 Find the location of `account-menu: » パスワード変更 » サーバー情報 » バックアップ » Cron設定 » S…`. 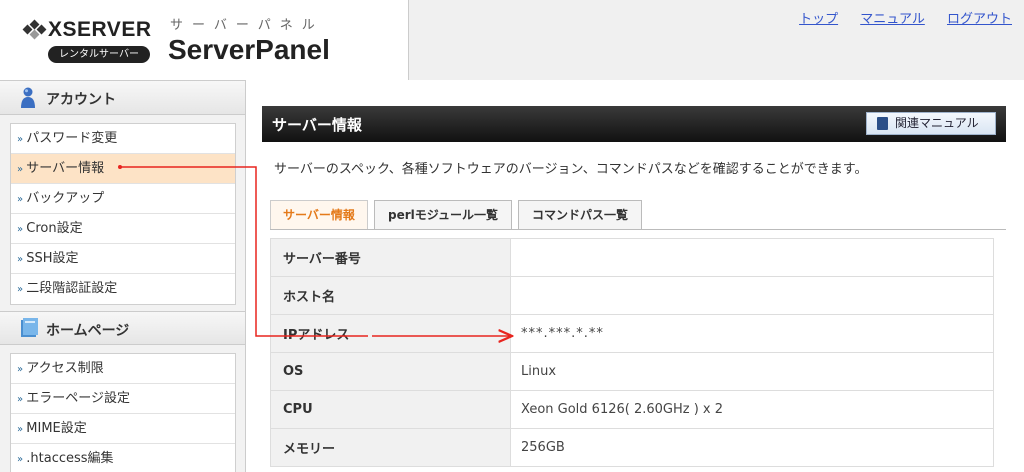

account-menu: » パスワード変更 » サーバー情報 » バックアップ » Cron設定 » S… is located at coordinates (123, 214).